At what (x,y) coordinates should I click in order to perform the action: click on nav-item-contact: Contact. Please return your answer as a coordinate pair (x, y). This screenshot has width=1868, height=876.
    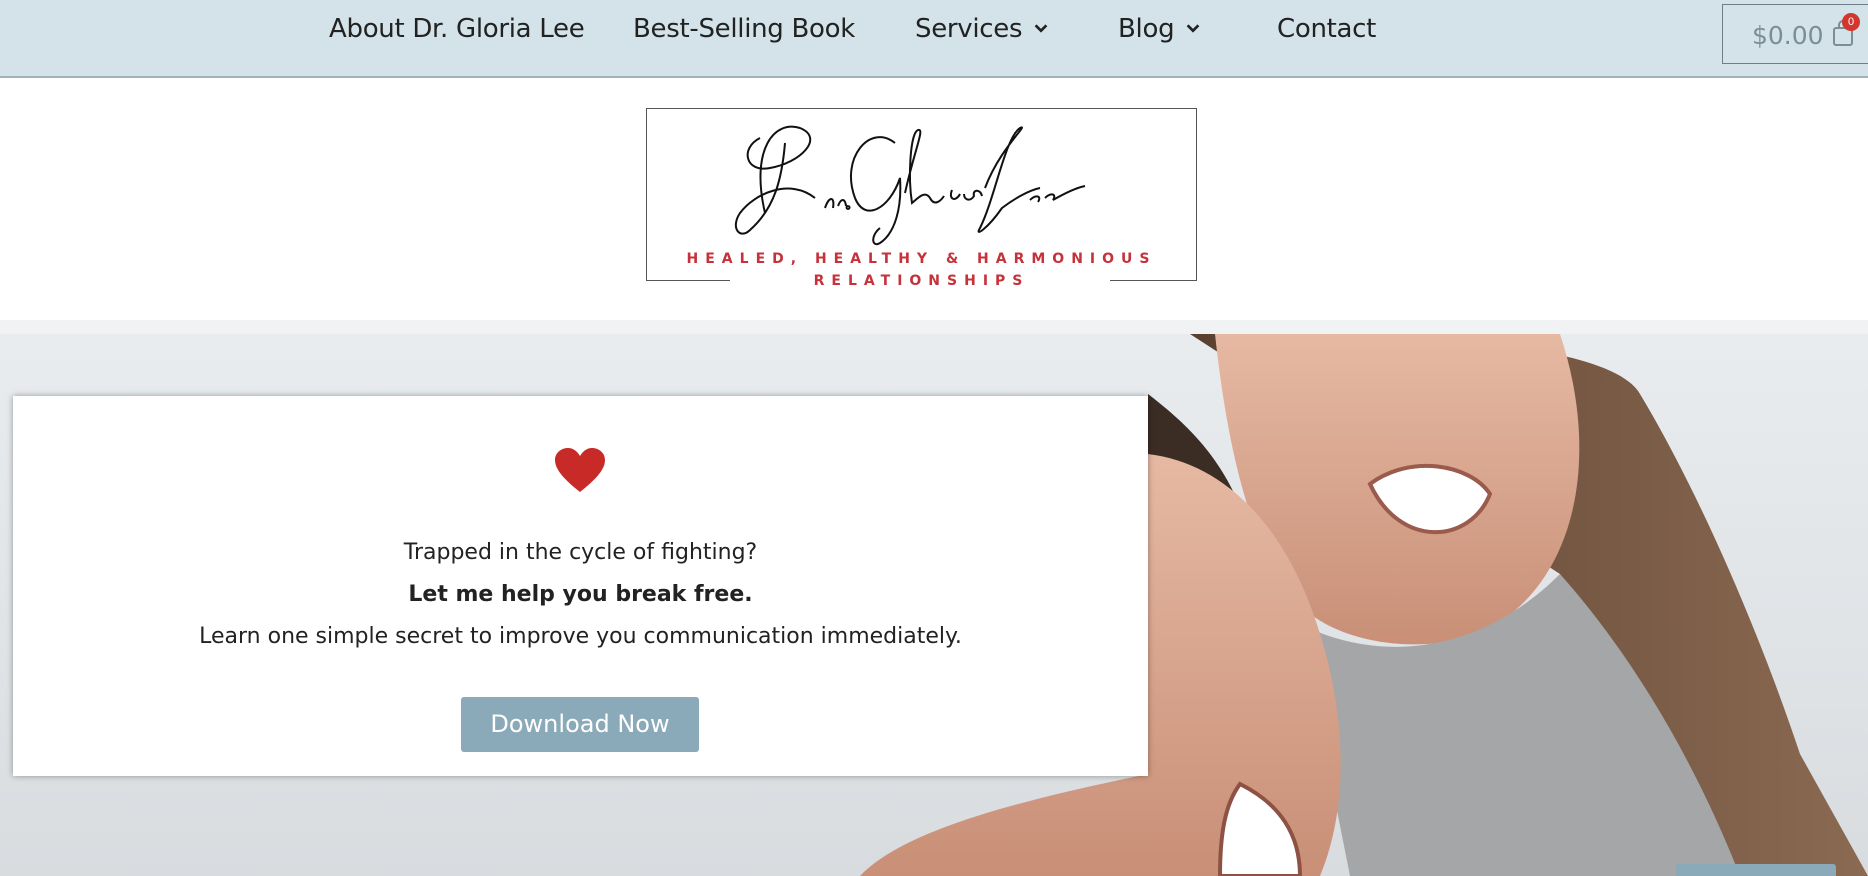
    Looking at the image, I should click on (1326, 29).